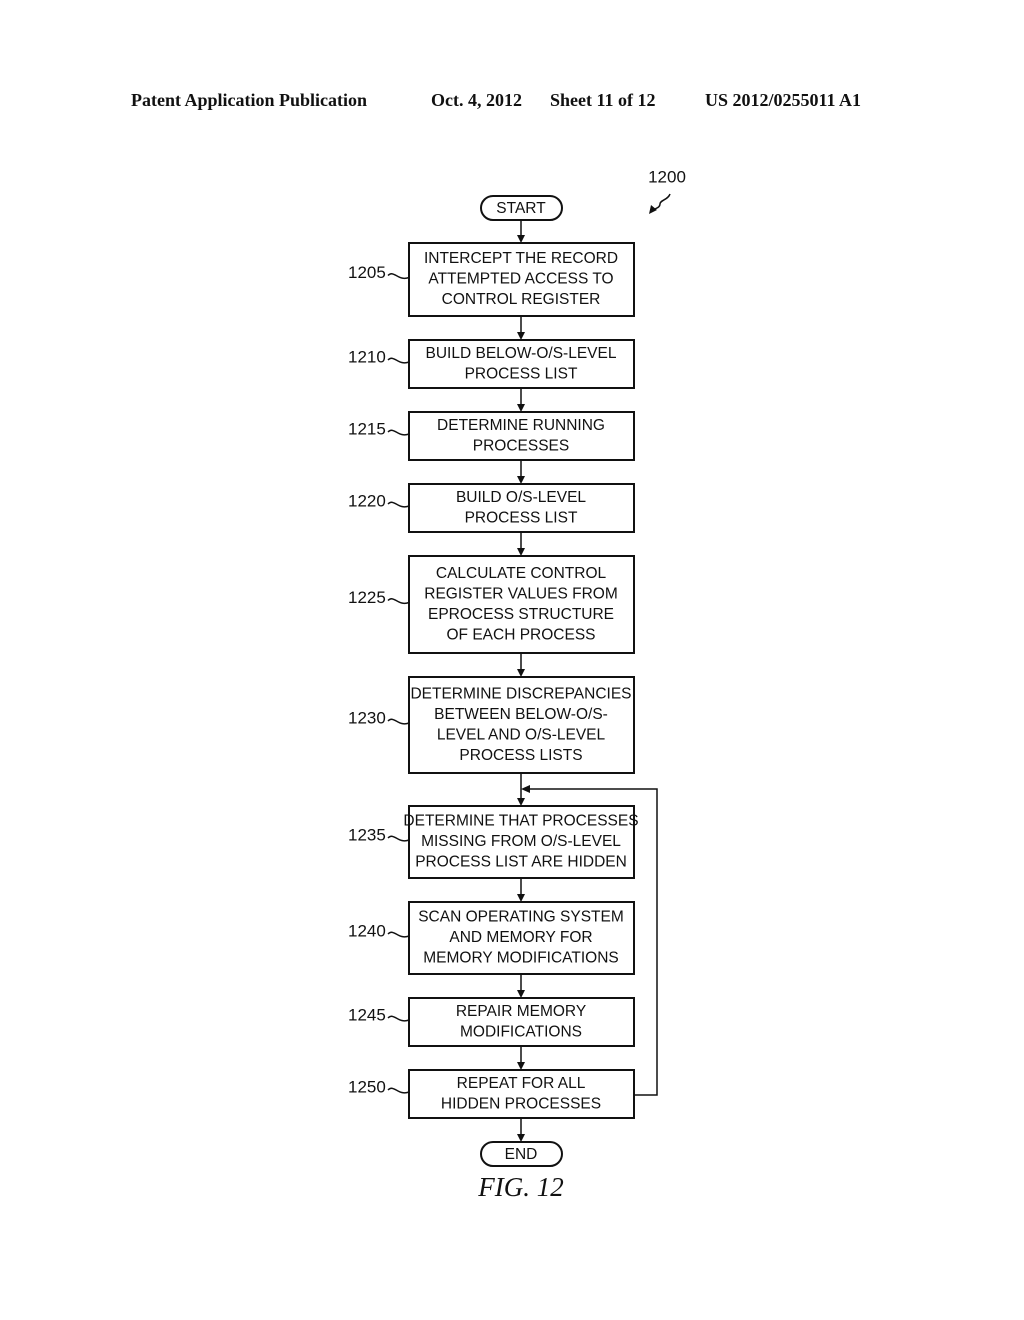 The image size is (1024, 1320). What do you see at coordinates (367, 930) in the screenshot?
I see `step-ref-1240: 1240` at bounding box center [367, 930].